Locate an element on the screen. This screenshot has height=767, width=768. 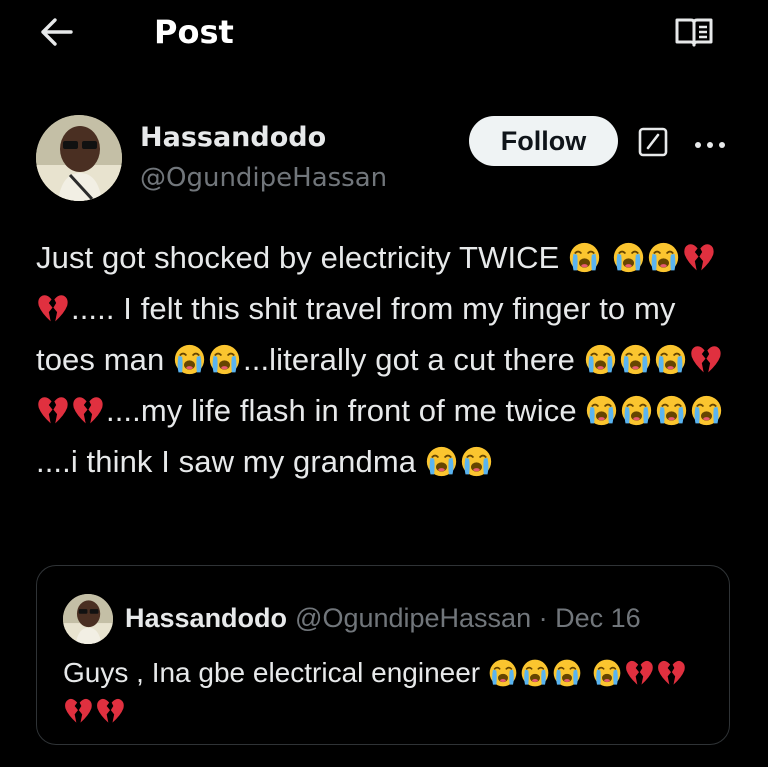
quoted-text: Guys , Ina gbe electrical engineer is located at coordinates (388, 692).